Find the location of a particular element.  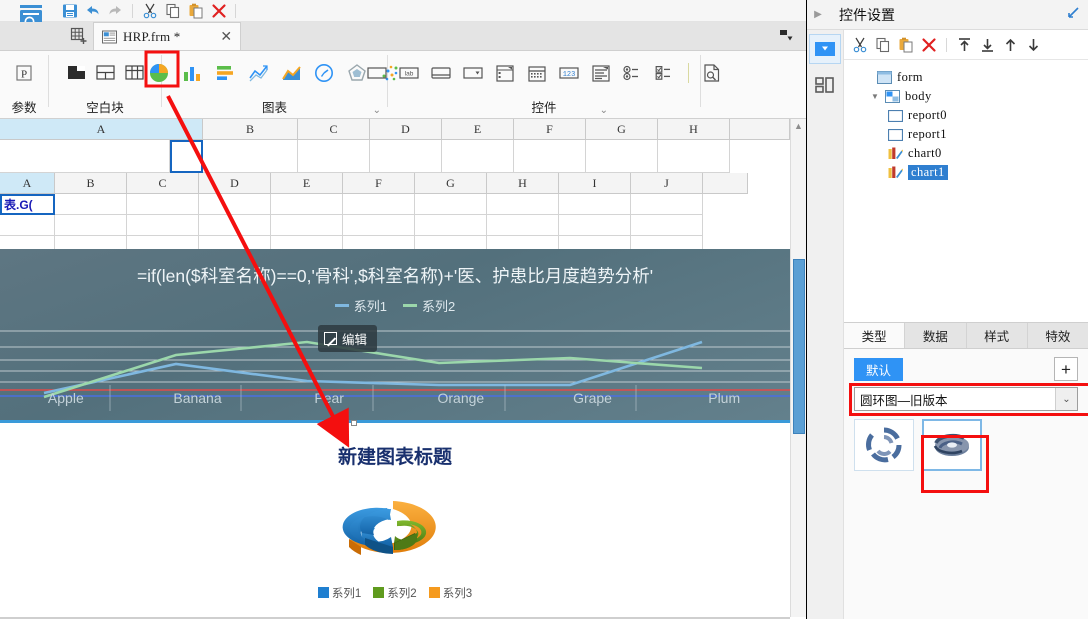

tree-node-chart0: chart0 is located at coordinates (970, 153).